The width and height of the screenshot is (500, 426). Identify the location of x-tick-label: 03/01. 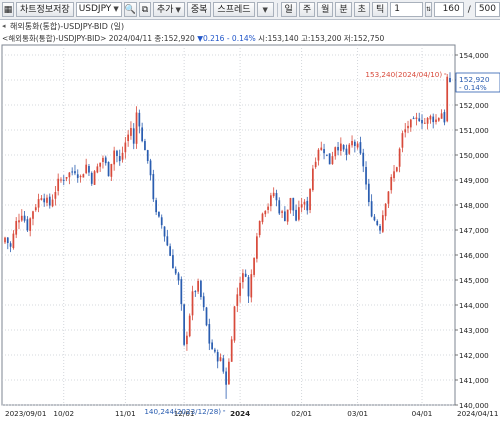
(357, 413).